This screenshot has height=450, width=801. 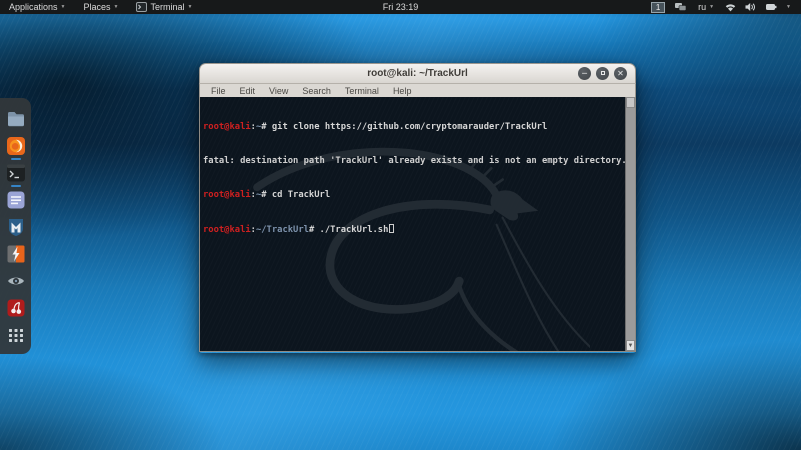 What do you see at coordinates (730, 7) in the screenshot?
I see `wifi-icon` at bounding box center [730, 7].